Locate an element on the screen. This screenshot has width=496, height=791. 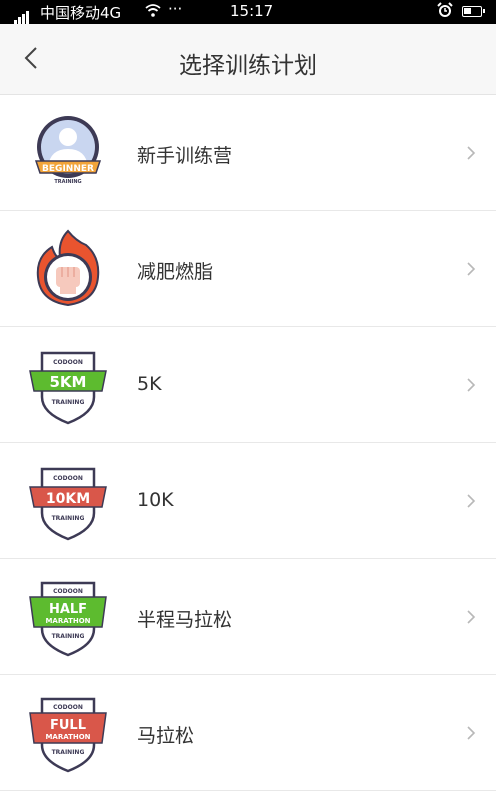
plan-label: 新手训练营 is located at coordinates (185, 156).